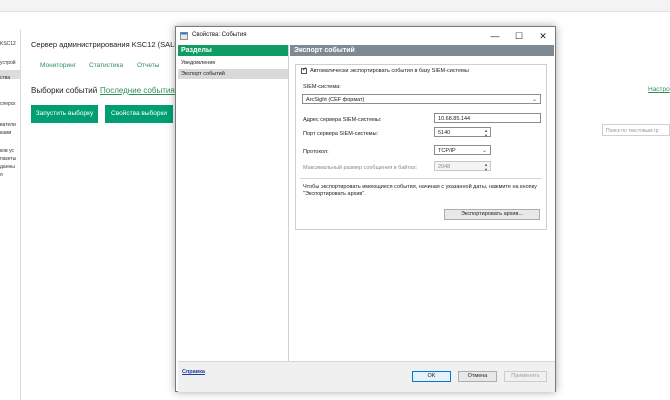  Describe the element at coordinates (219, 35) in the screenshot. I see `dialog-title: Свойства: События` at that location.